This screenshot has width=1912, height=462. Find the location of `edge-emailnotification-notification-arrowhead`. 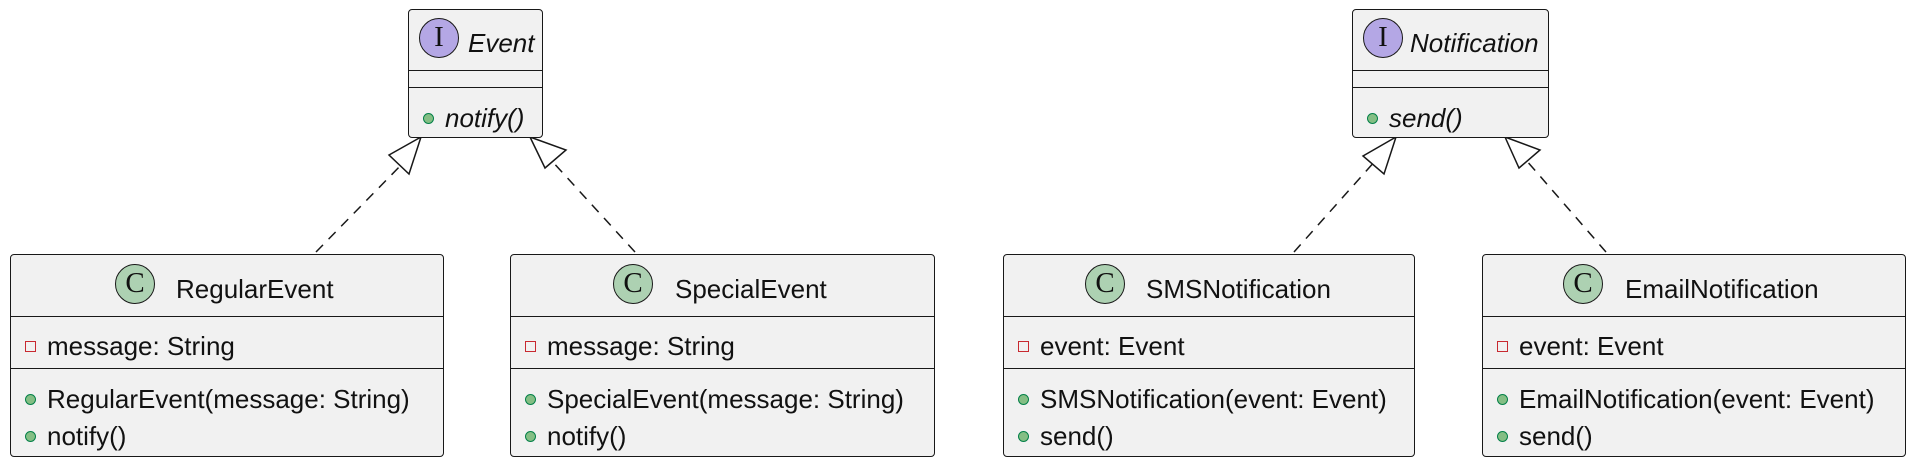

edge-emailnotification-notification-arrowhead is located at coordinates (1522, 152).